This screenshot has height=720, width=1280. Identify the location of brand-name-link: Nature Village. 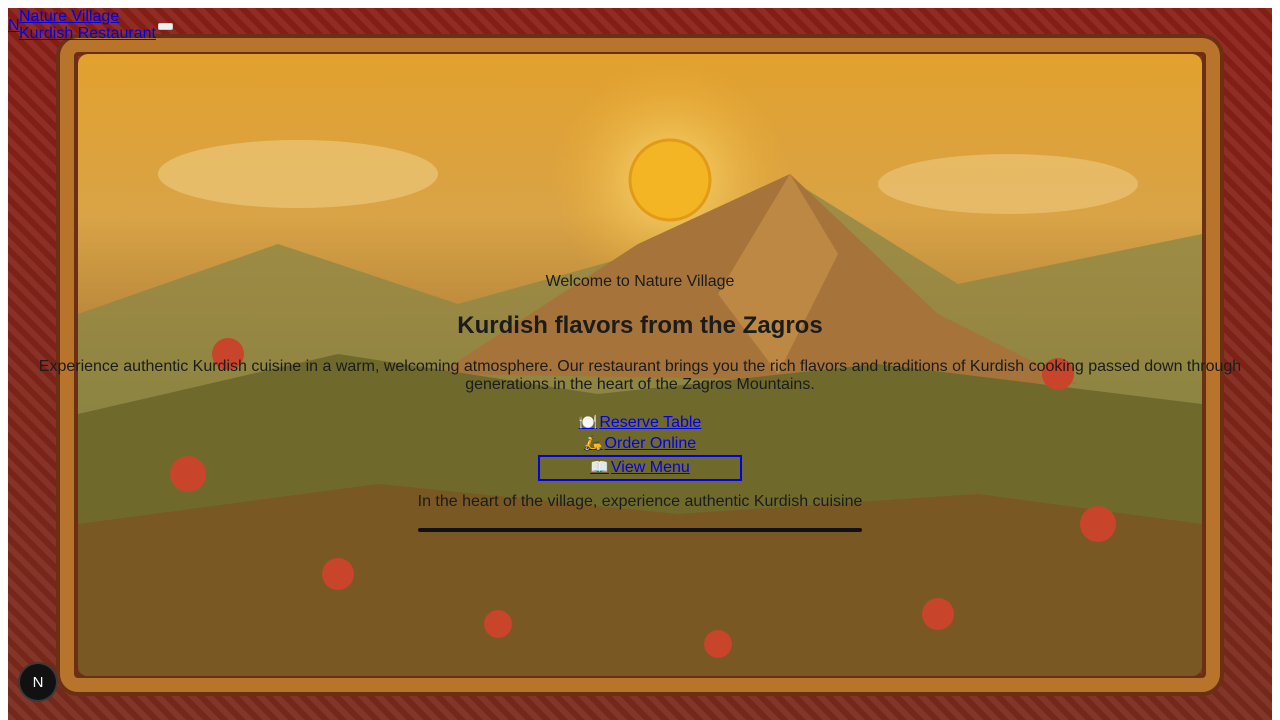
(69, 16).